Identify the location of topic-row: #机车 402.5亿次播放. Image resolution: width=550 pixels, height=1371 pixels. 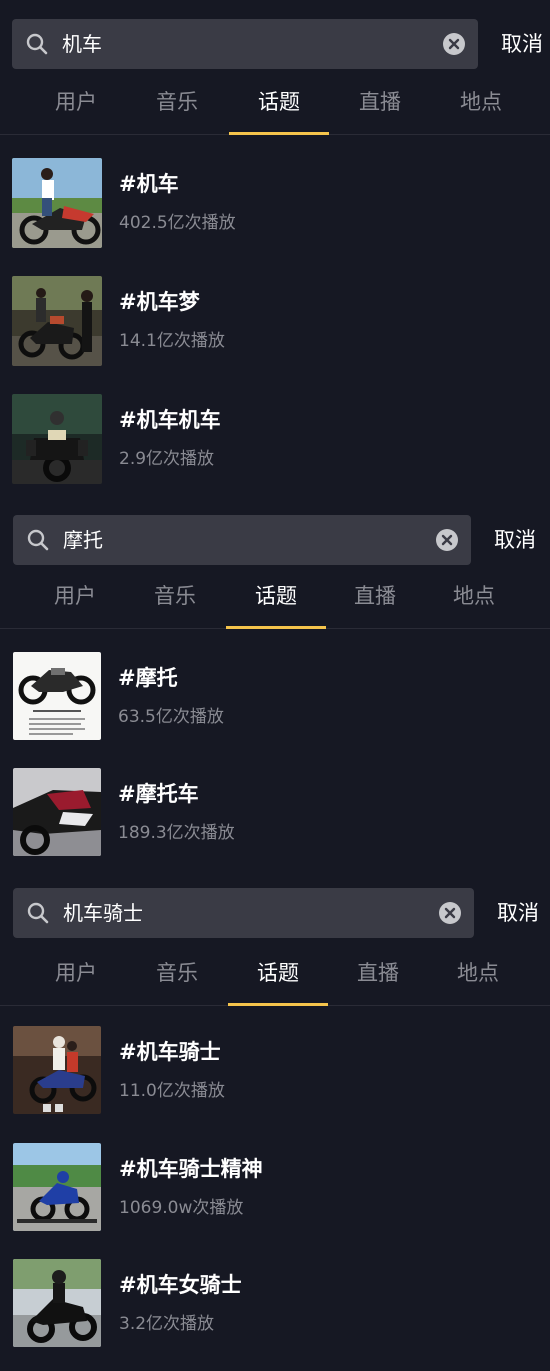
(275, 204).